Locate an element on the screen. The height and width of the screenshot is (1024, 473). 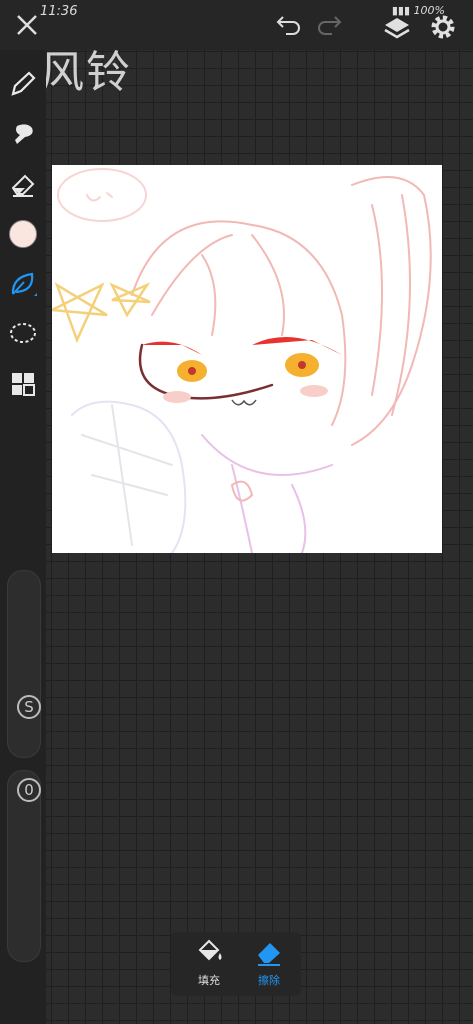
brush-tool is located at coordinates (23, 284).